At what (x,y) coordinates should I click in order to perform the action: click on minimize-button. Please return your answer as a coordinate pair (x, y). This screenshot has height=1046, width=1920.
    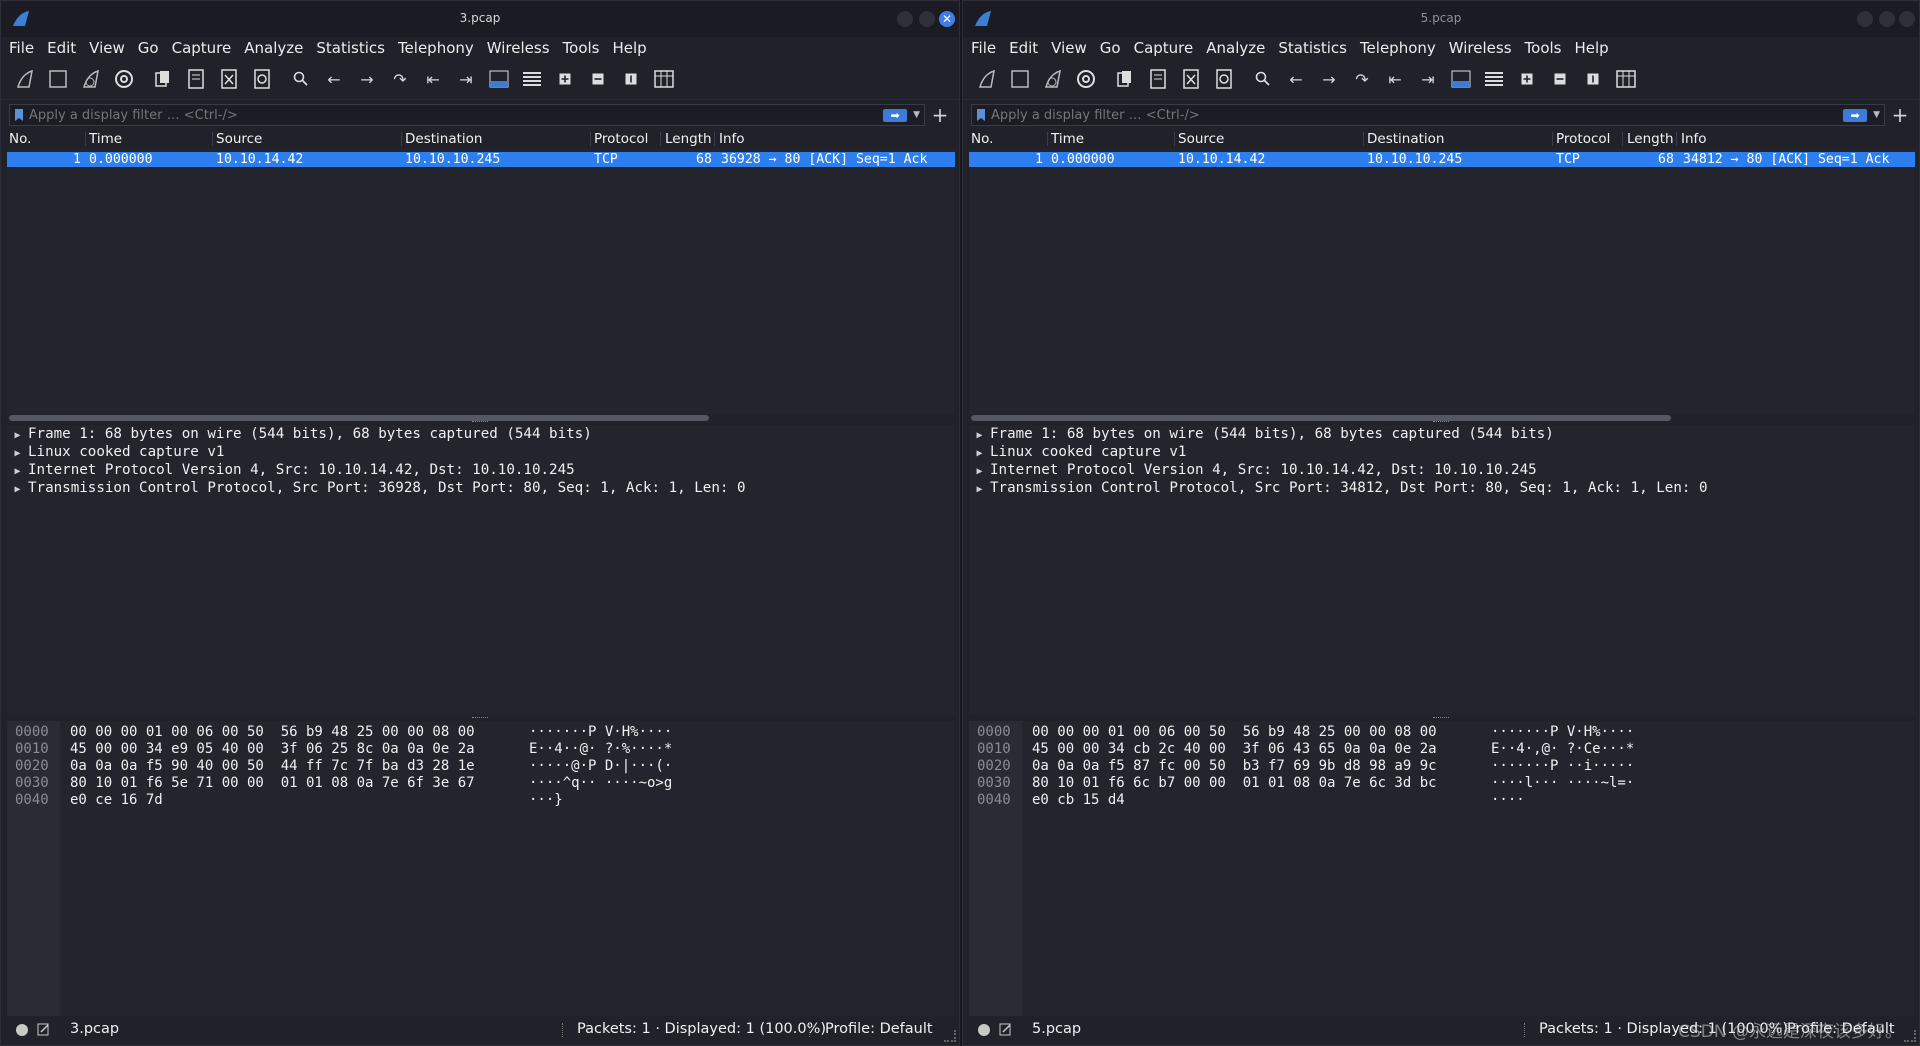
    Looking at the image, I should click on (1865, 19).